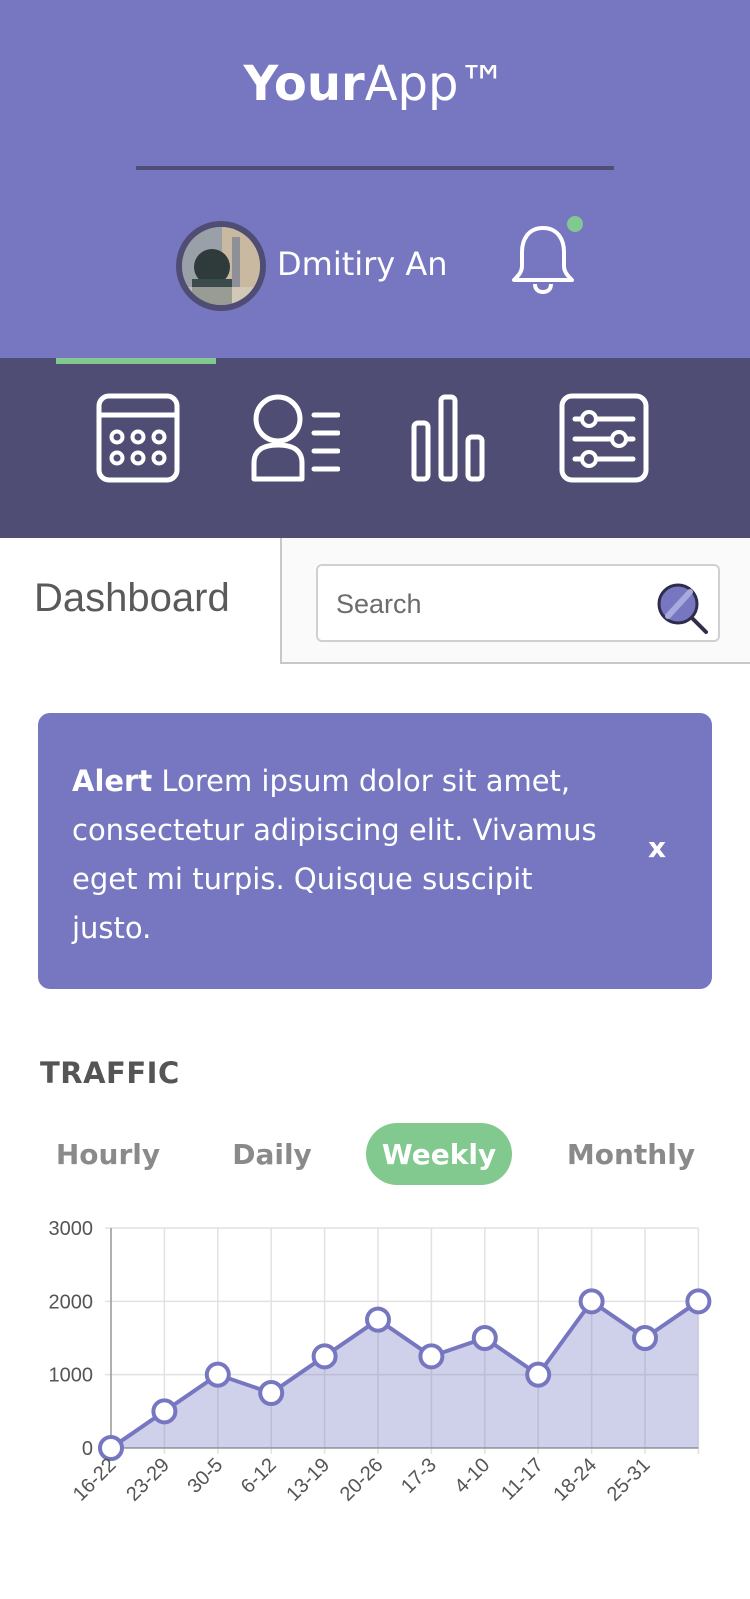  What do you see at coordinates (221, 266) in the screenshot?
I see `avatar` at bounding box center [221, 266].